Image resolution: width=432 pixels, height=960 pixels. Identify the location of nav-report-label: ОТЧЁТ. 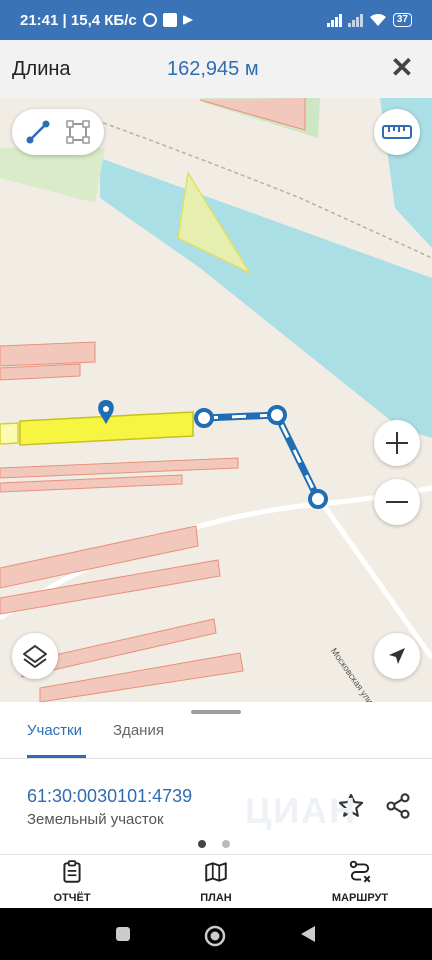
(72, 898).